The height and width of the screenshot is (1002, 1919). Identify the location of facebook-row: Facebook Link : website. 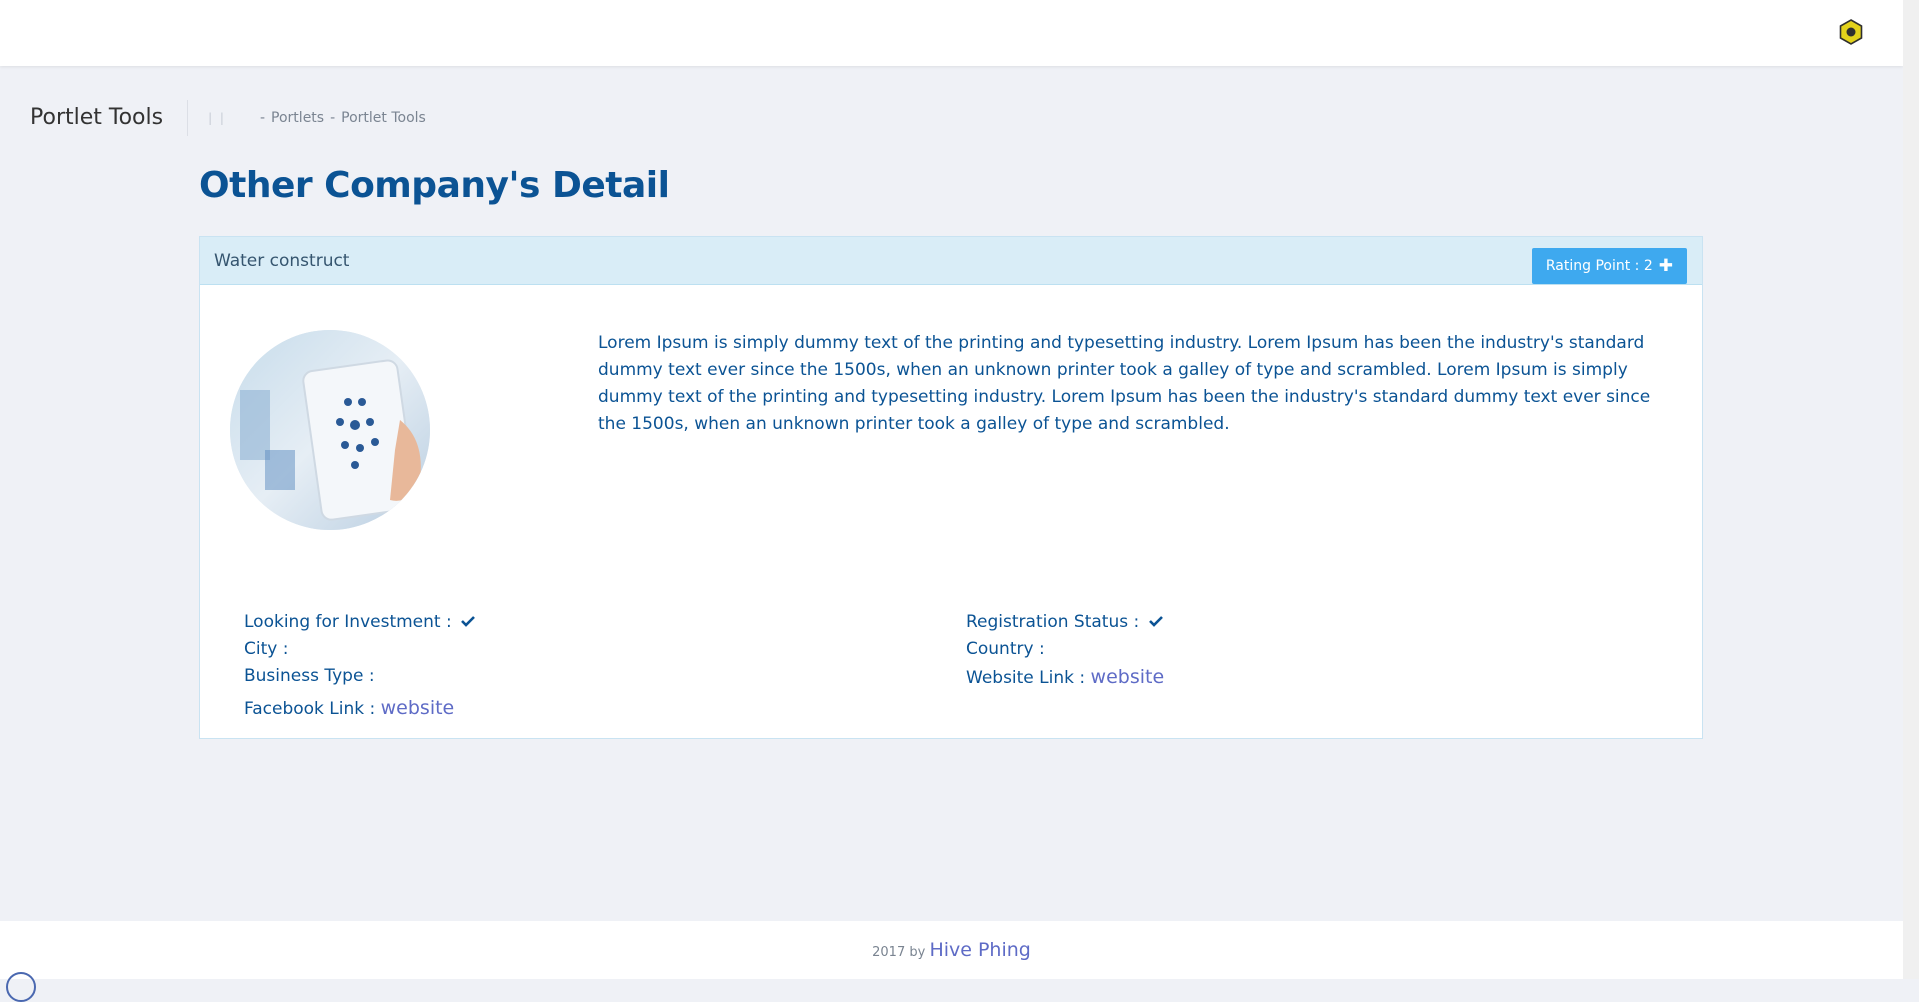
(349, 708).